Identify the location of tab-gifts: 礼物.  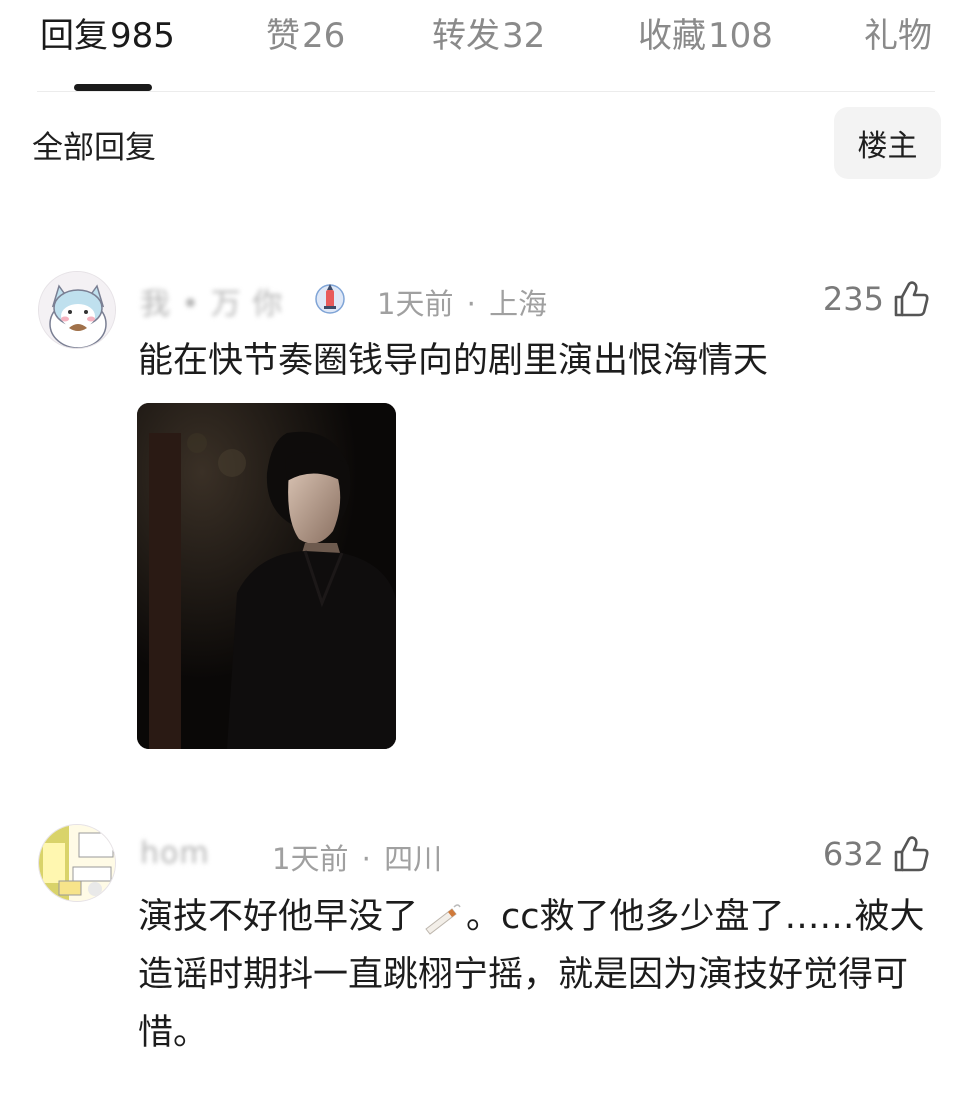
(898, 36).